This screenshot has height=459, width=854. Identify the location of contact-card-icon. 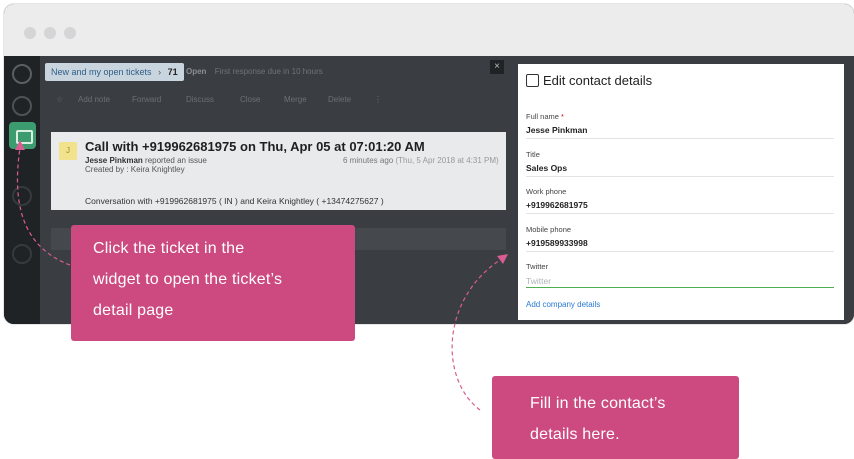
(532, 80).